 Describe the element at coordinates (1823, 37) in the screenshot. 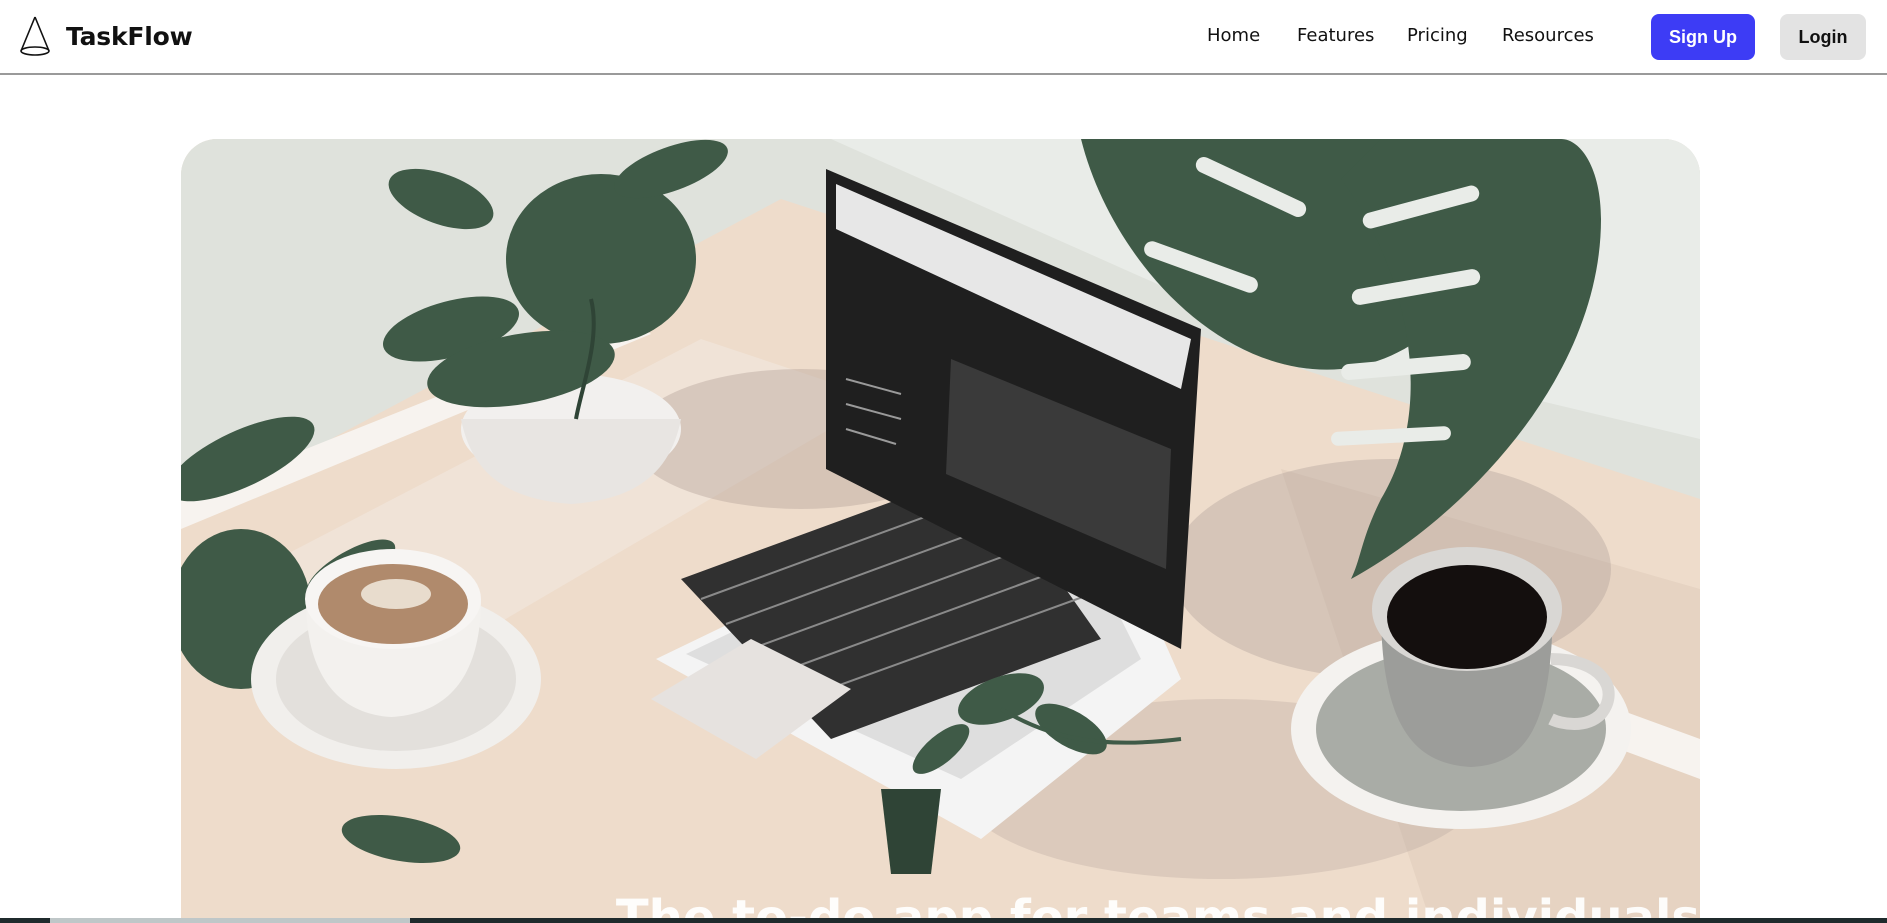

I see `login-button: Login` at that location.